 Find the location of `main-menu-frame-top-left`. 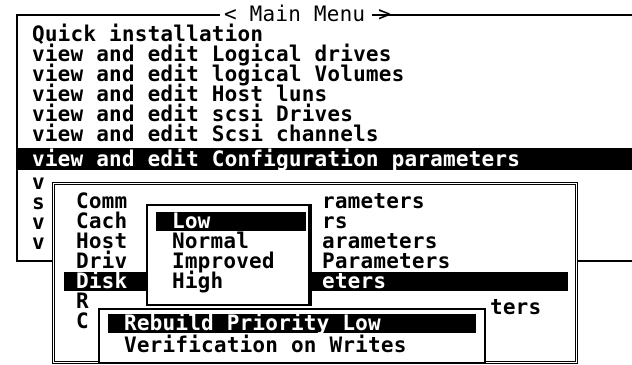

main-menu-frame-top-left is located at coordinates (118, 15).